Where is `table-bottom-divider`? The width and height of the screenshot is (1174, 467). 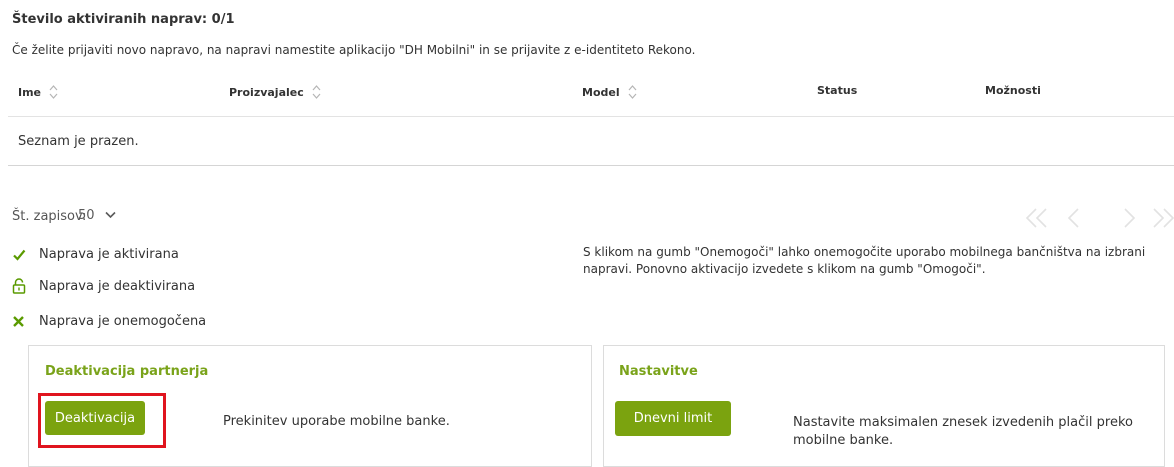
table-bottom-divider is located at coordinates (591, 165).